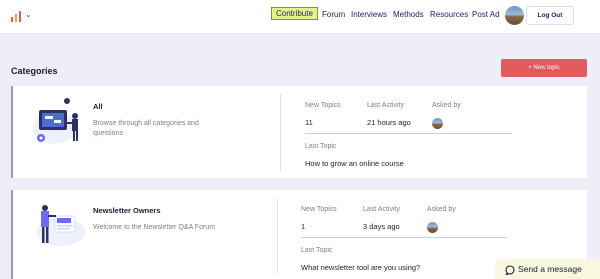 This screenshot has height=279, width=600. Describe the element at coordinates (294, 13) in the screenshot. I see `nav-contribute: Contribute` at that location.